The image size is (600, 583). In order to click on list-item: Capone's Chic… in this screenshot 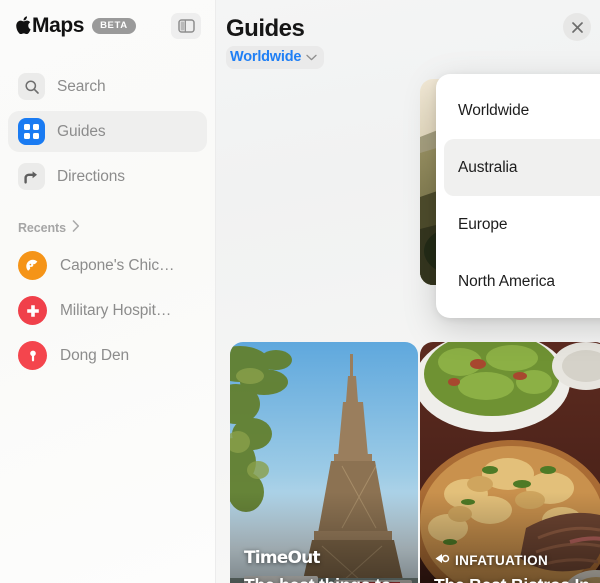, I will do `click(107, 265)`.